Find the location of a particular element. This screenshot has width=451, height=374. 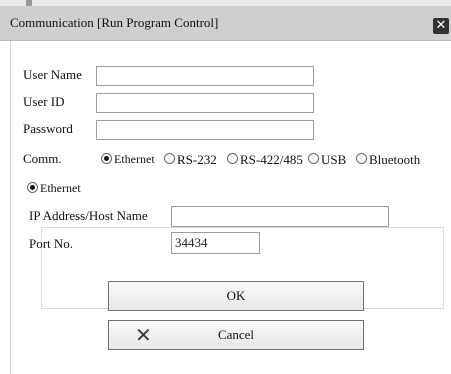

cancel-button-label: Cancel is located at coordinates (236, 334).